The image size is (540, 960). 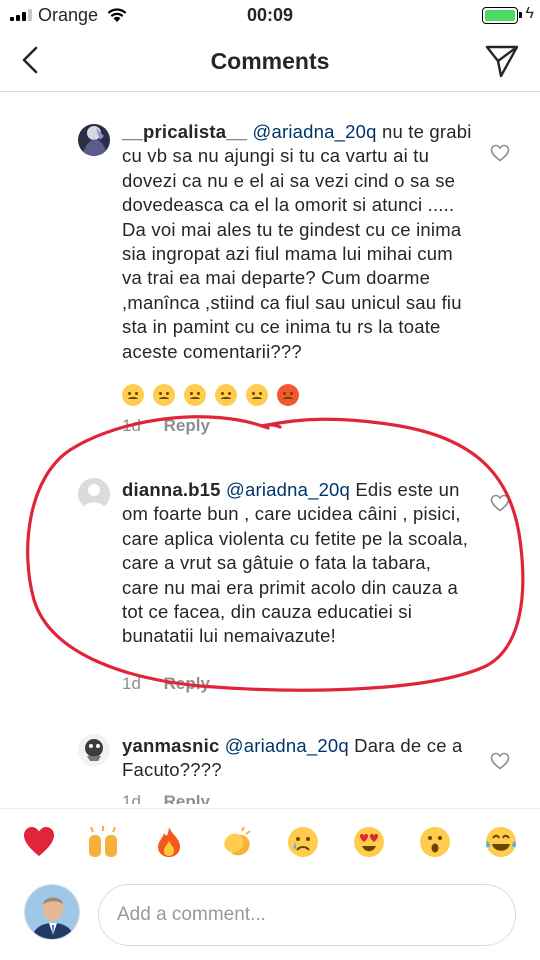 What do you see at coordinates (164, 395) in the screenshot?
I see `disappointed-face-icon` at bounding box center [164, 395].